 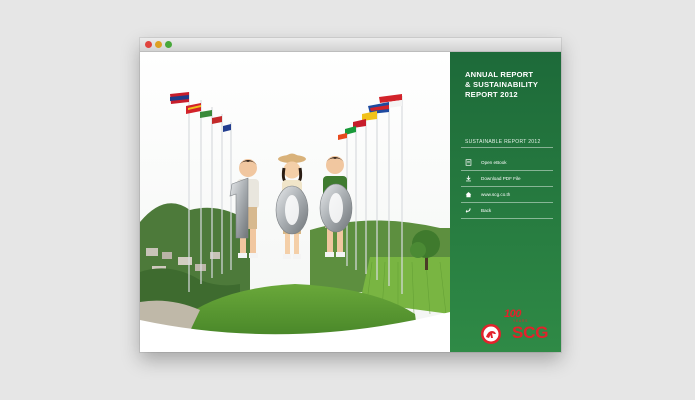 What do you see at coordinates (158, 44) in the screenshot?
I see `minimize-window-button` at bounding box center [158, 44].